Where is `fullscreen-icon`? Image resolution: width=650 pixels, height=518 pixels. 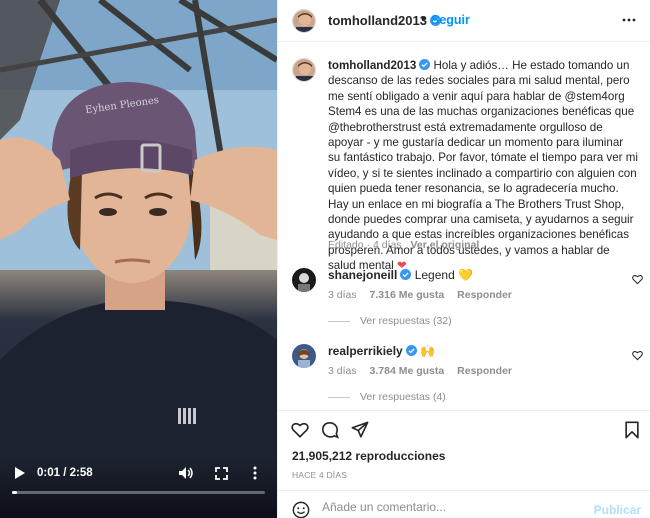
fullscreen-icon is located at coordinates (221, 473).